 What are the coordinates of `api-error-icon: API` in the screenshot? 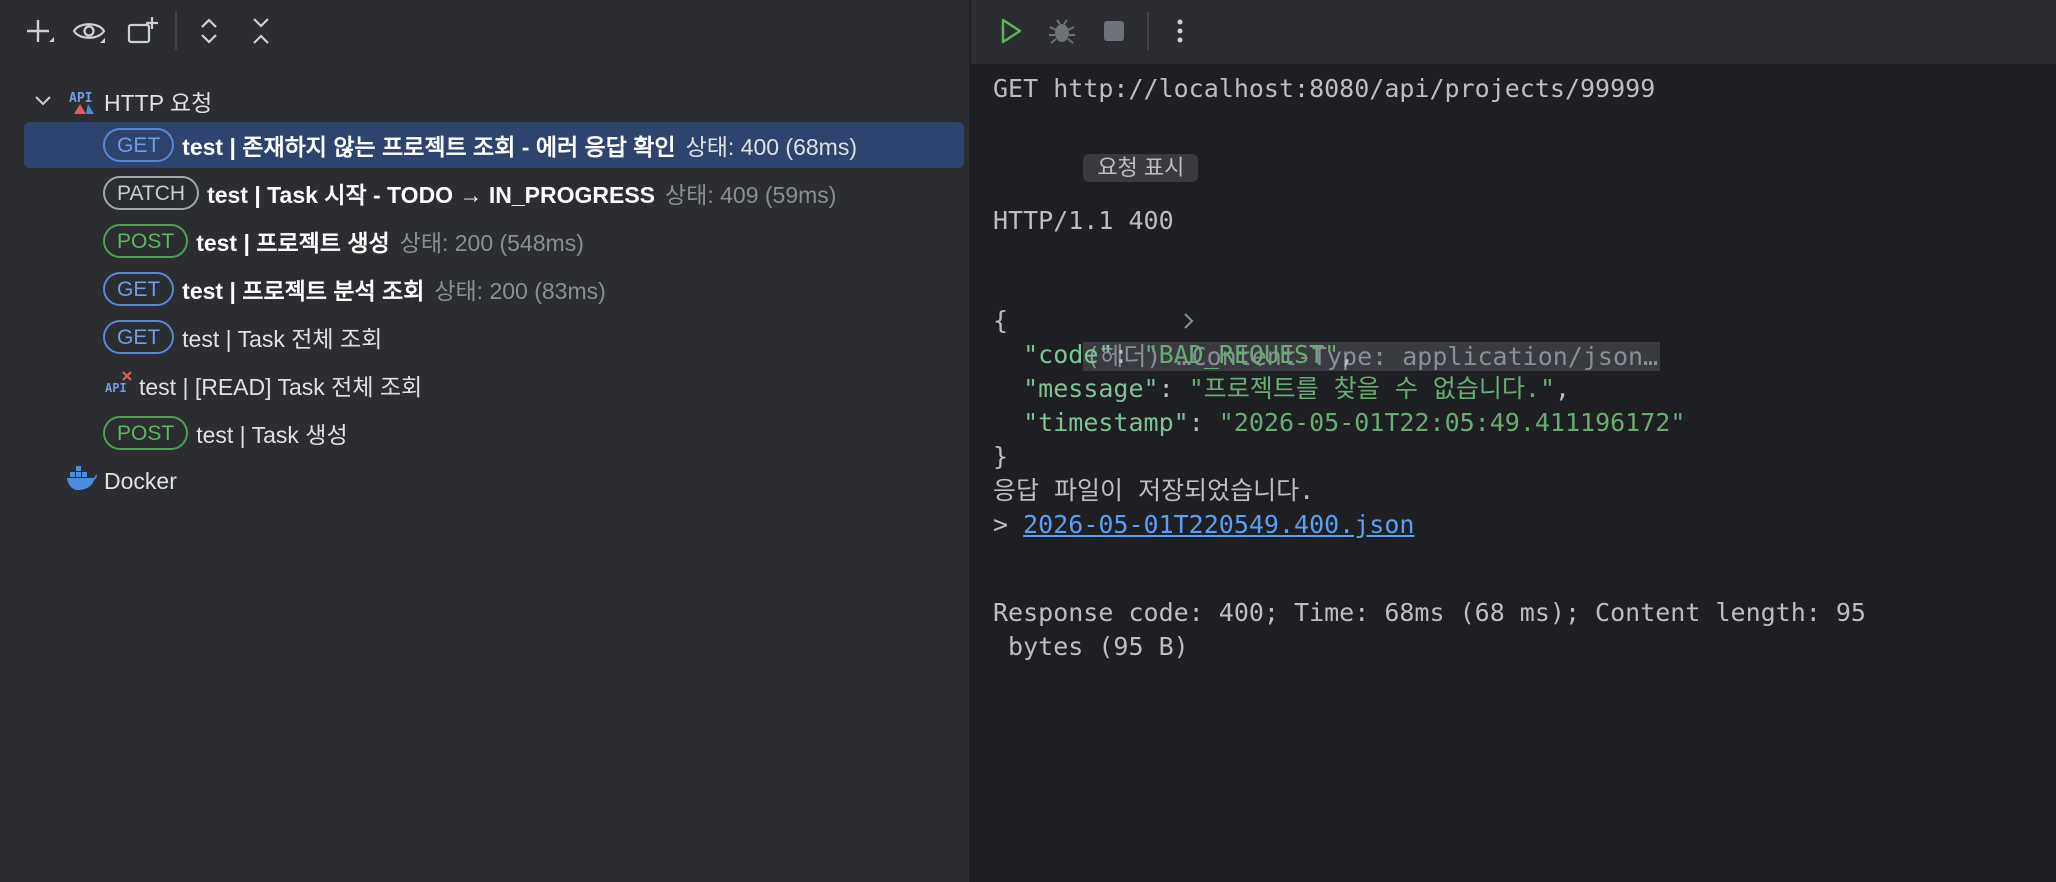 It's located at (120, 385).